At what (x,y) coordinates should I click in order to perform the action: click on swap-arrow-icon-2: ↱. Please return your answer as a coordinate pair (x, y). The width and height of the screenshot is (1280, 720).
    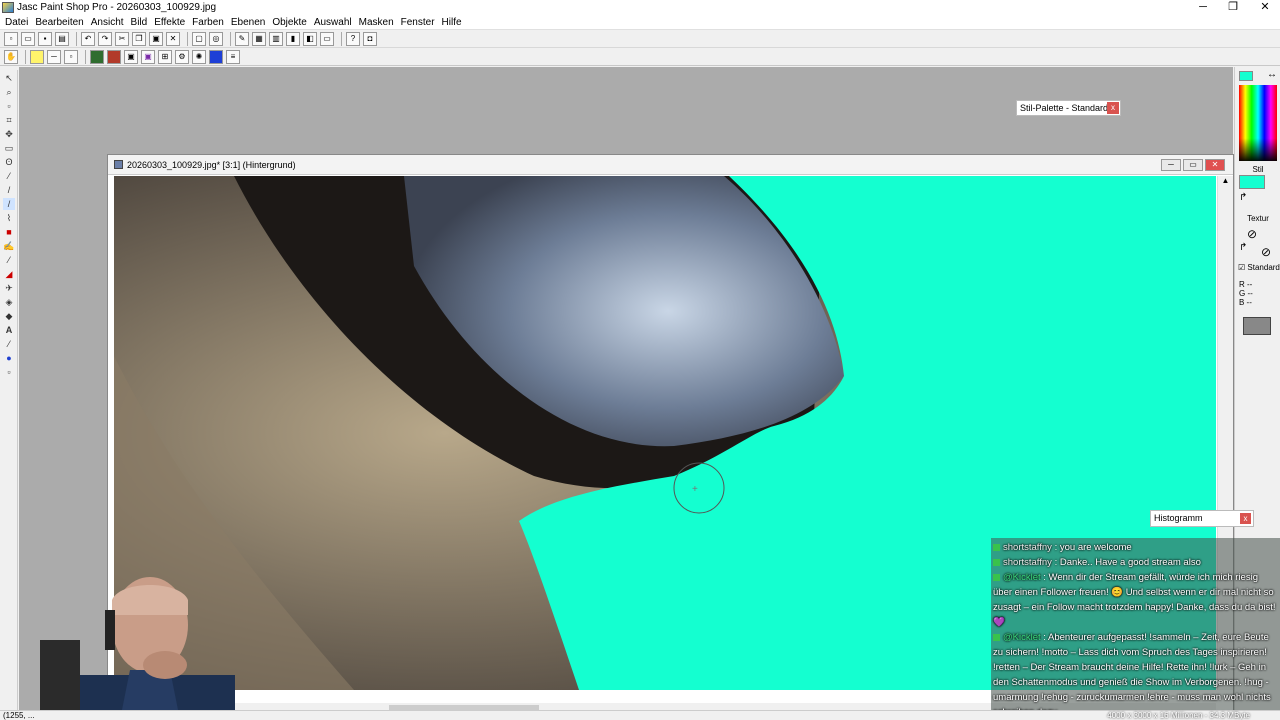
    Looking at the image, I should click on (1243, 247).